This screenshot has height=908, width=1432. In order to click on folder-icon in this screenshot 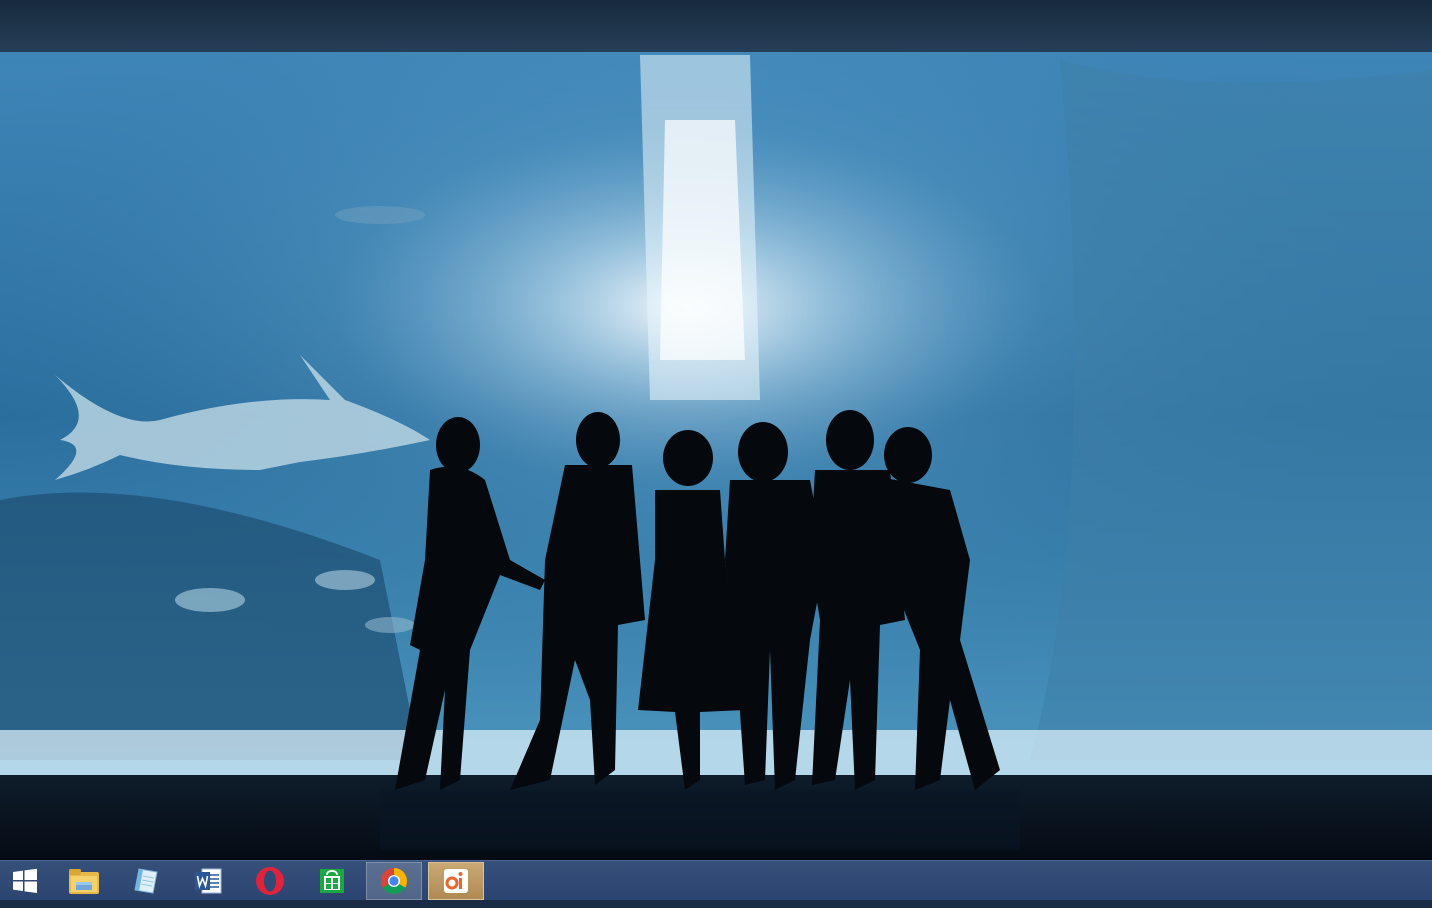, I will do `click(84, 881)`.